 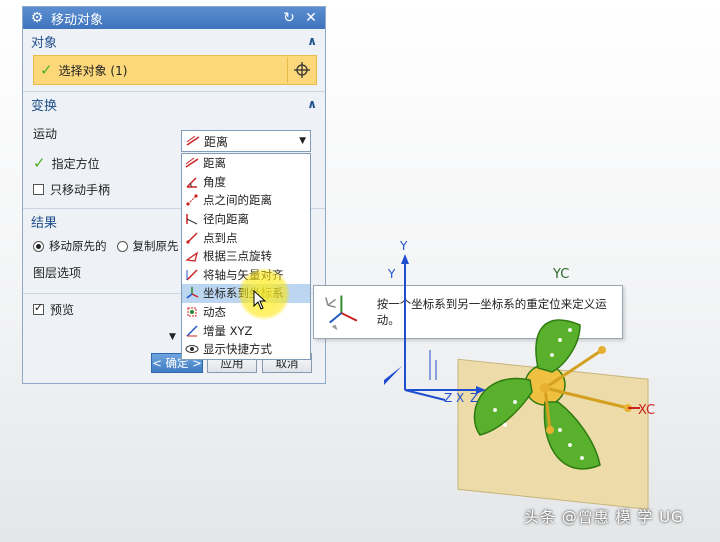 What do you see at coordinates (80, 189) in the screenshot?
I see `move-handle-only-label: 只移动手柄` at bounding box center [80, 189].